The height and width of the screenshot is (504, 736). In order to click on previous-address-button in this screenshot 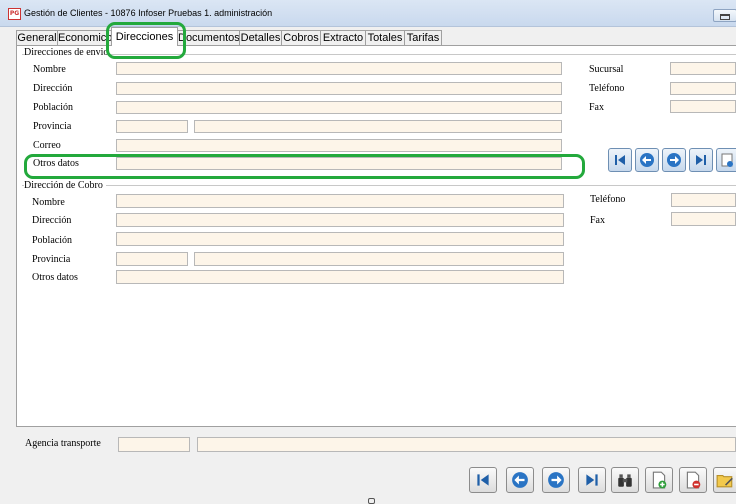, I will do `click(647, 160)`.